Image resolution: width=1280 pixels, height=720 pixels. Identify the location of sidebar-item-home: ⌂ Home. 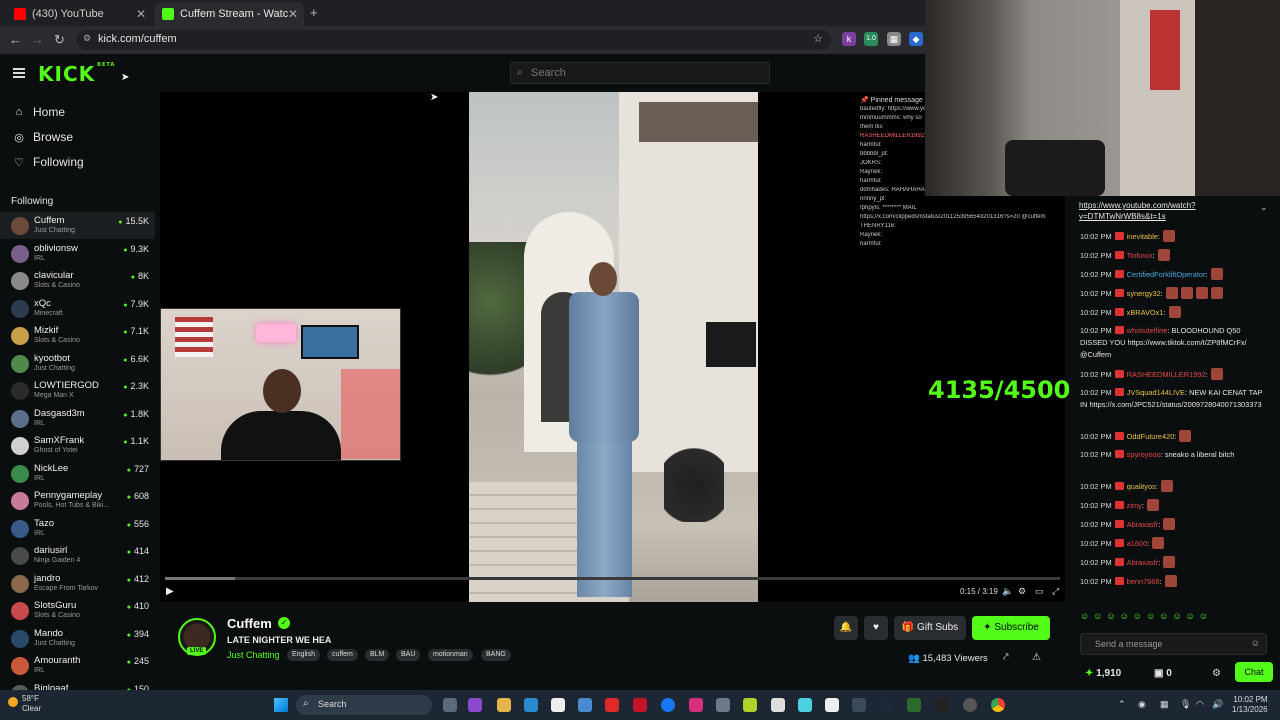
(38, 112).